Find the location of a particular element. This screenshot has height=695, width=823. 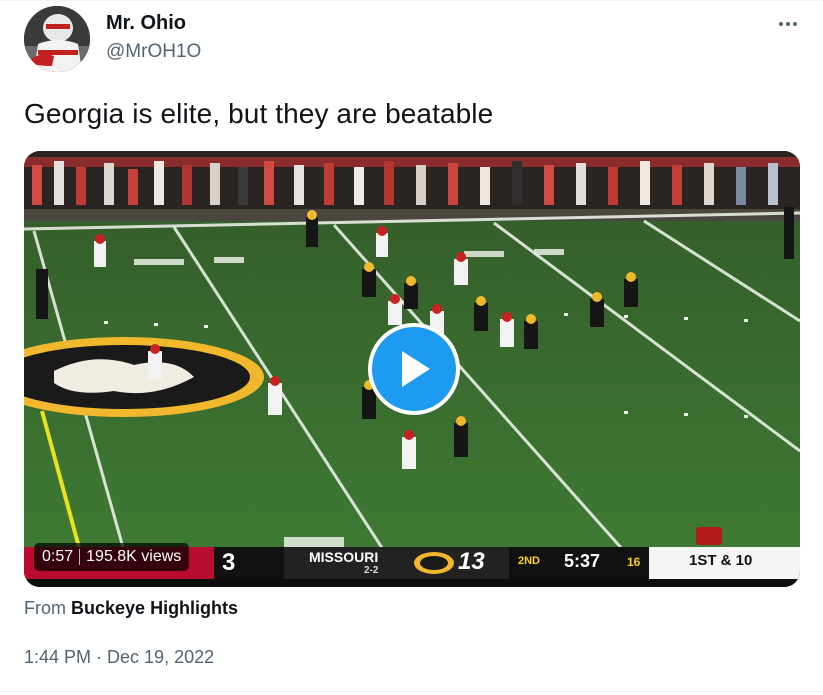

tweet-timestamp: 1:44 PM · Dec 19, 2022 is located at coordinates (119, 657).